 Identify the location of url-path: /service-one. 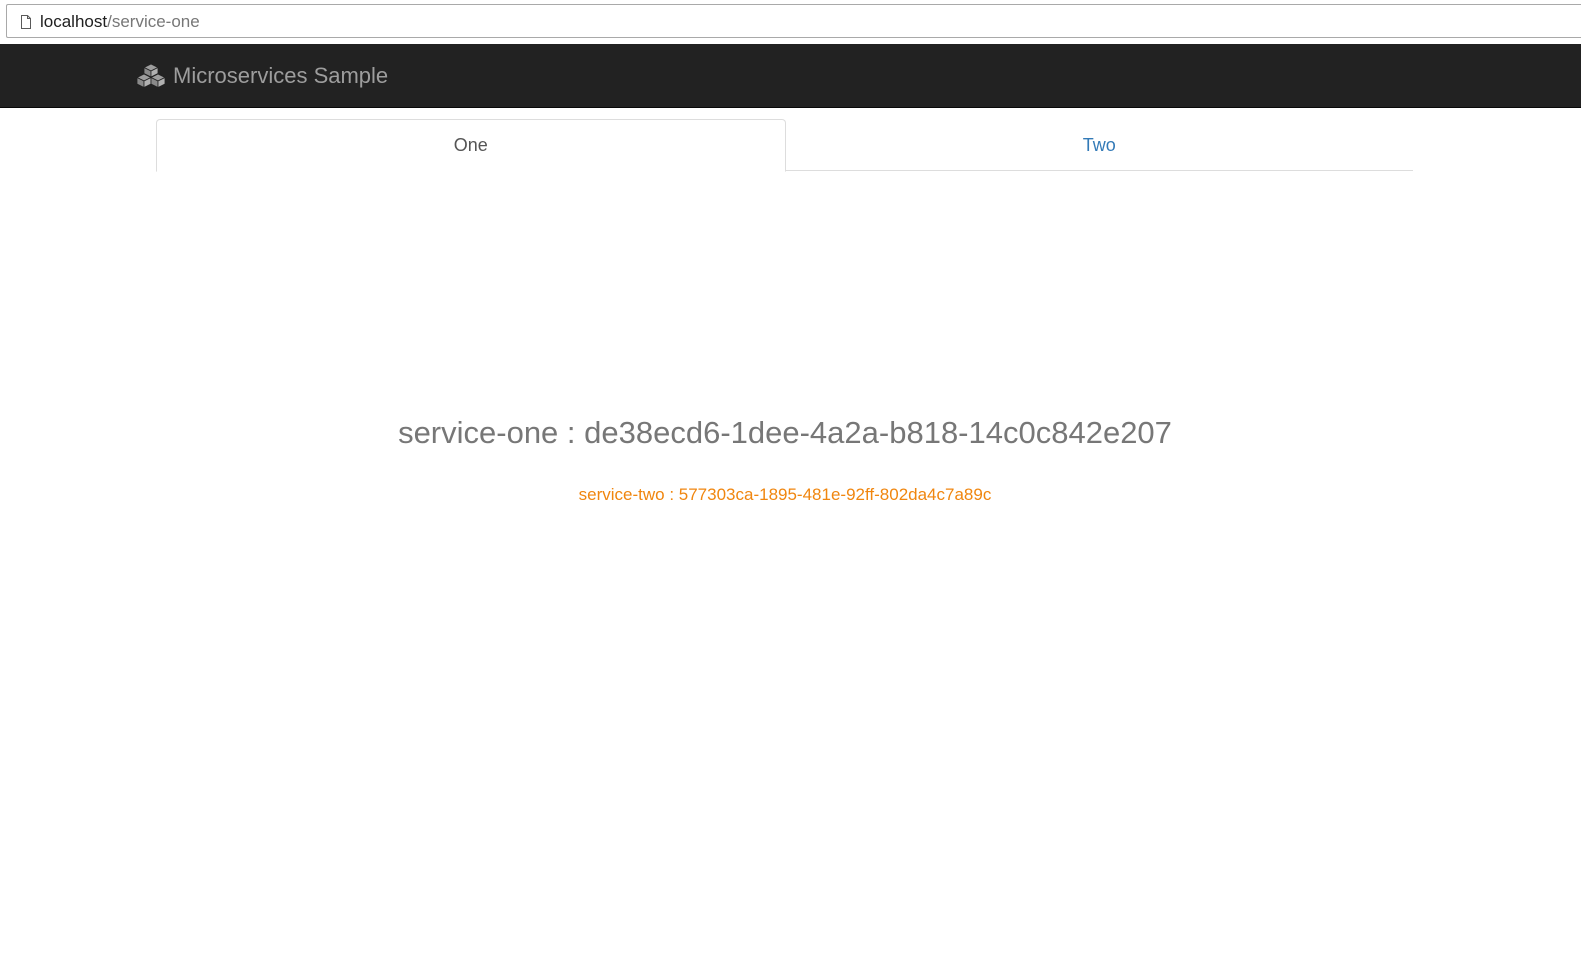
(153, 21).